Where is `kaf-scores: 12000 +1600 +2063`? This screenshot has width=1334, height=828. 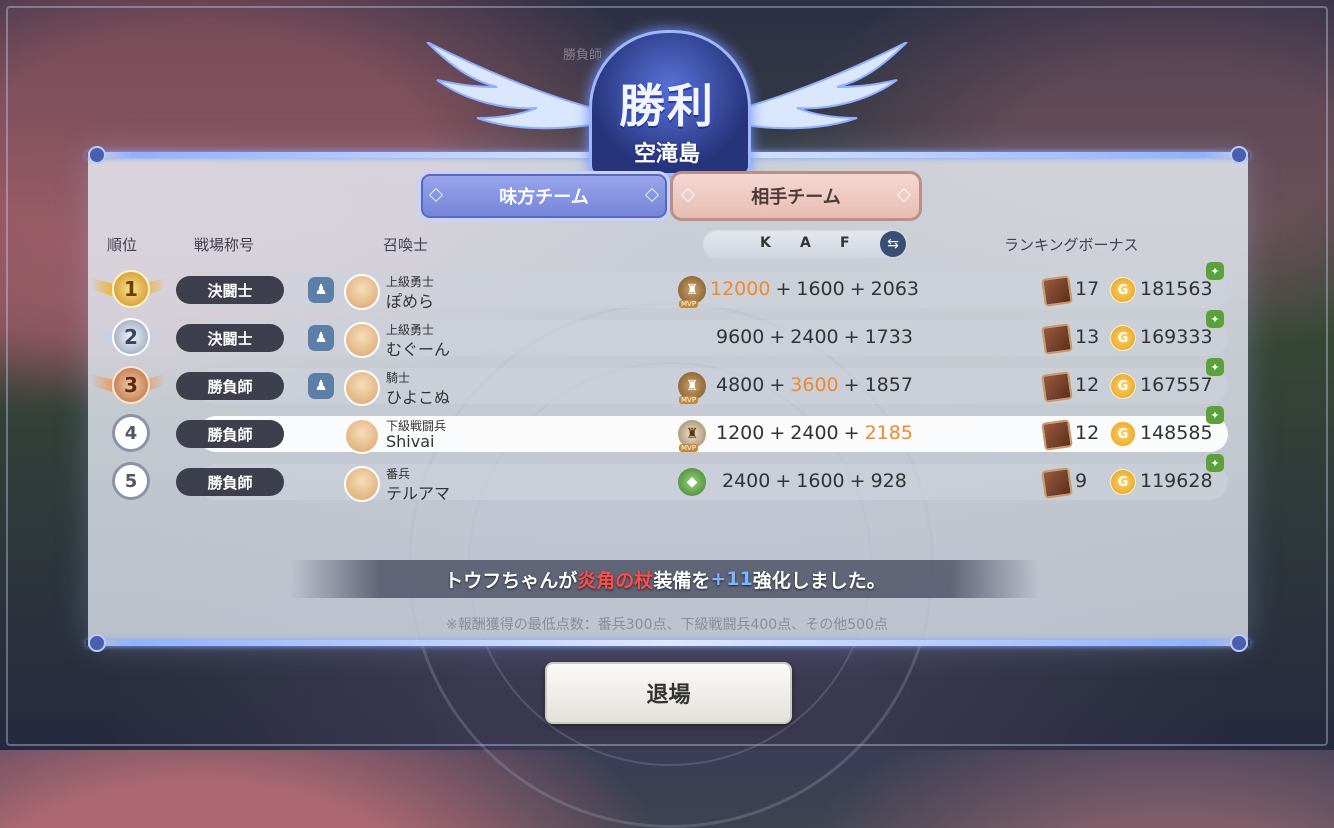 kaf-scores: 12000 +1600 +2063 is located at coordinates (814, 289).